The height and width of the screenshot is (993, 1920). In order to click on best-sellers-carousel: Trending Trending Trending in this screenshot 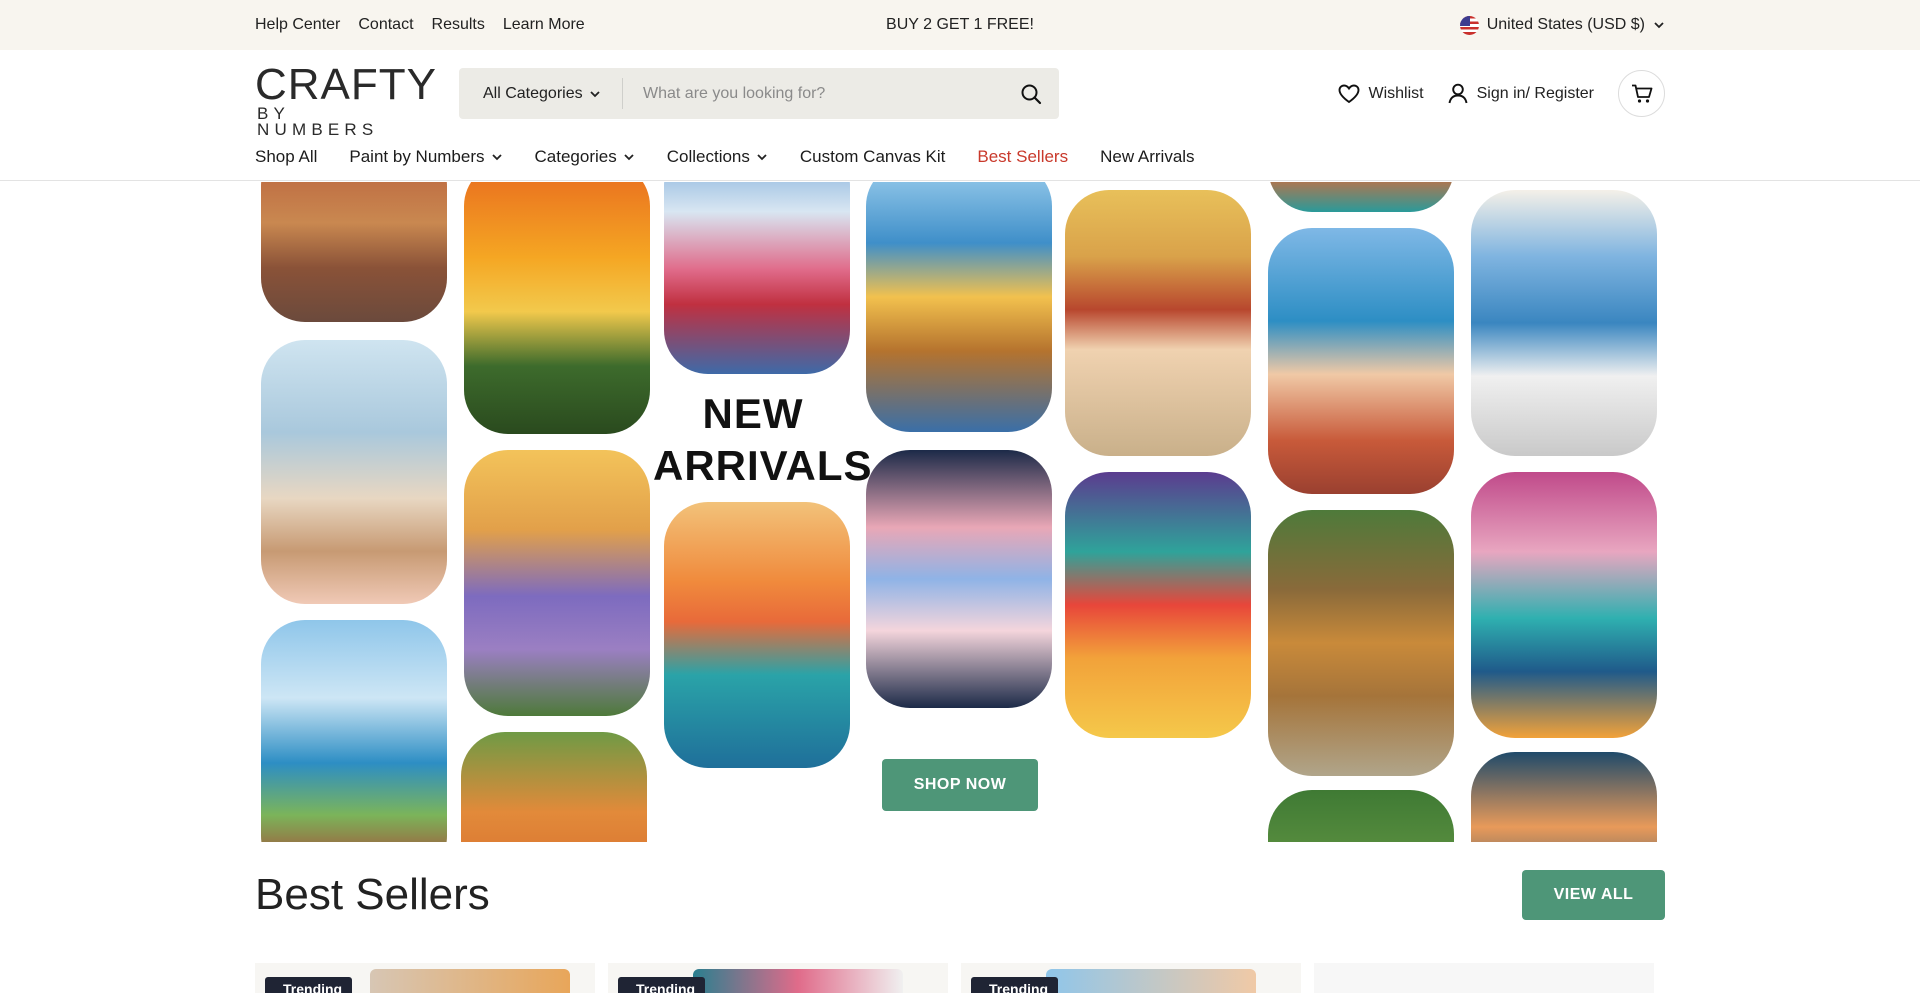, I will do `click(1087, 974)`.